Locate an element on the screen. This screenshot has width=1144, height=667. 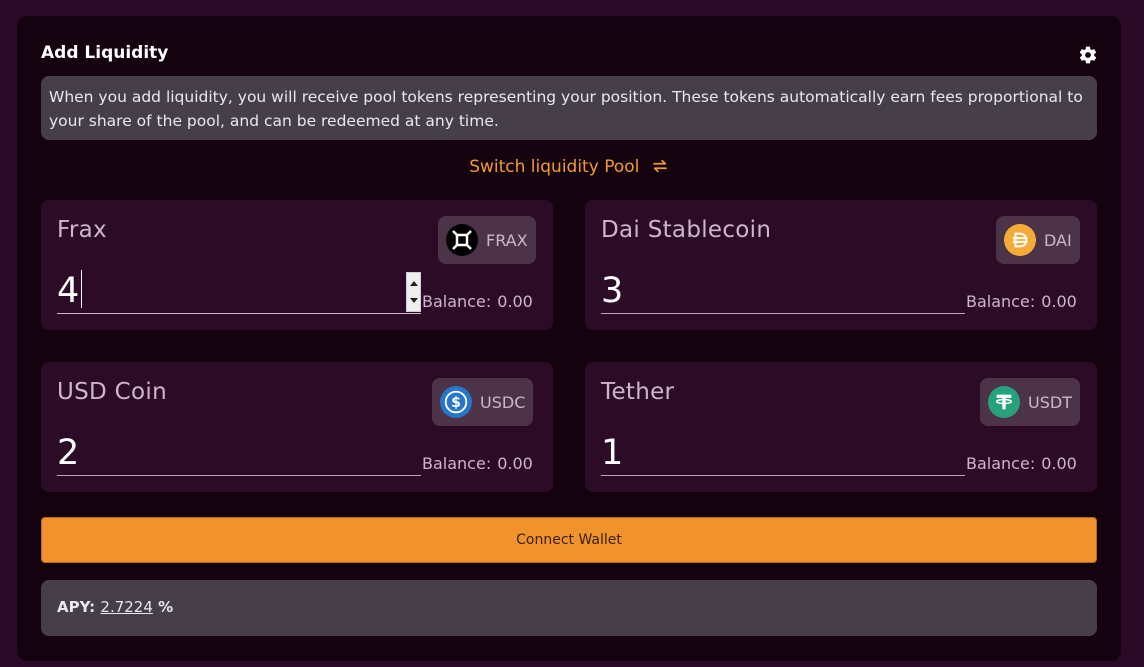
token-select-frax: FRAX is located at coordinates (487, 240).